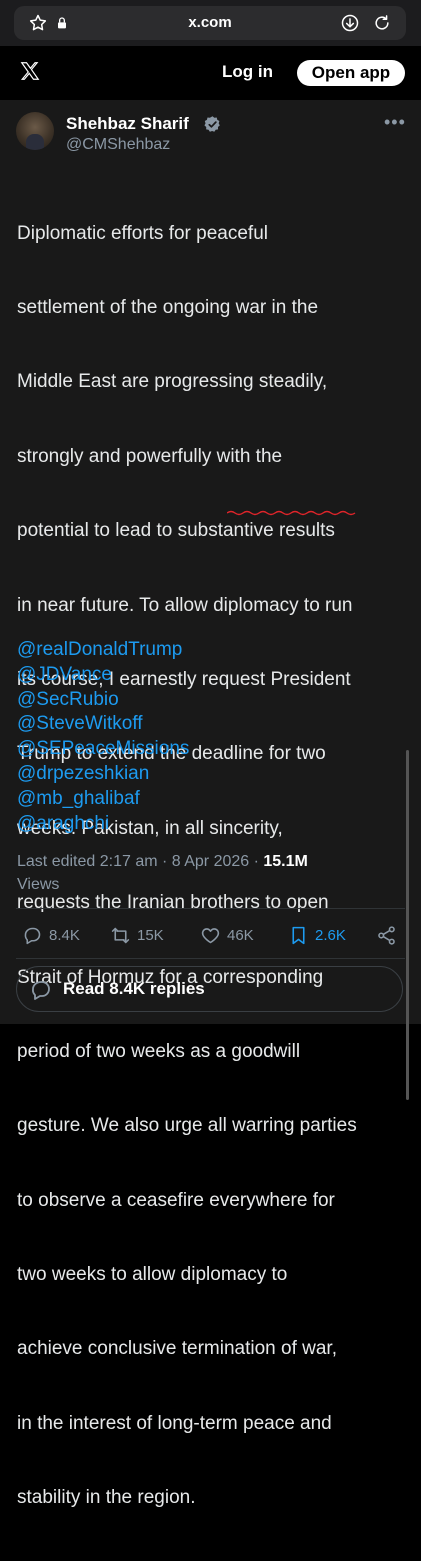  Describe the element at coordinates (118, 145) in the screenshot. I see `author-handle: @CMShehbaz` at that location.